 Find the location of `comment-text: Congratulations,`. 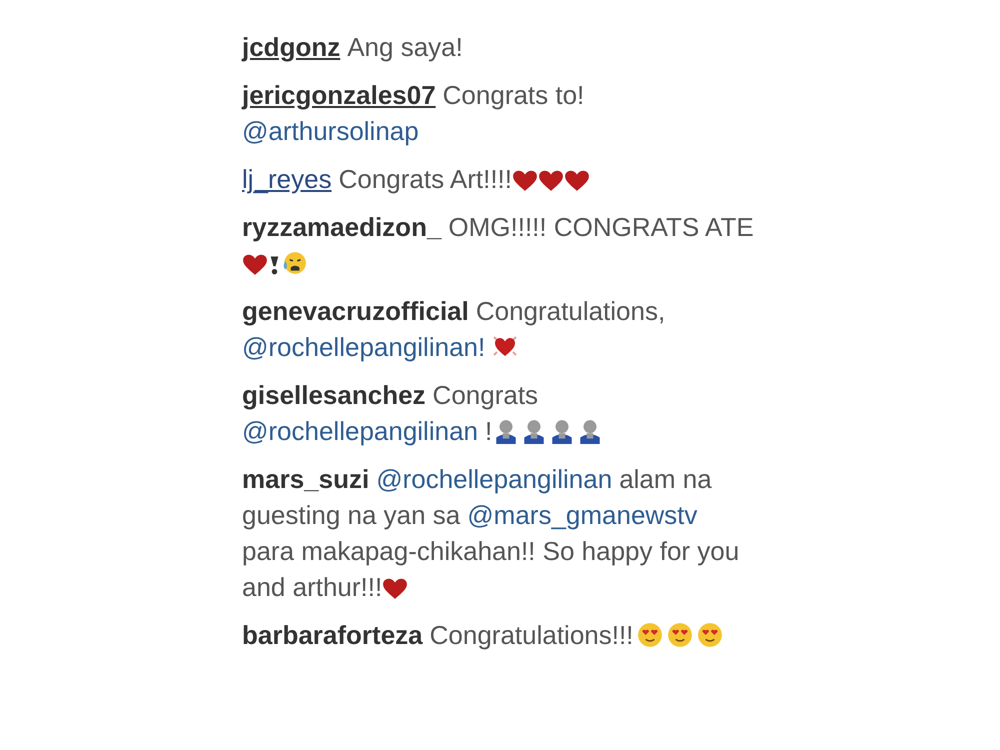

comment-text: Congratulations, is located at coordinates (571, 311).